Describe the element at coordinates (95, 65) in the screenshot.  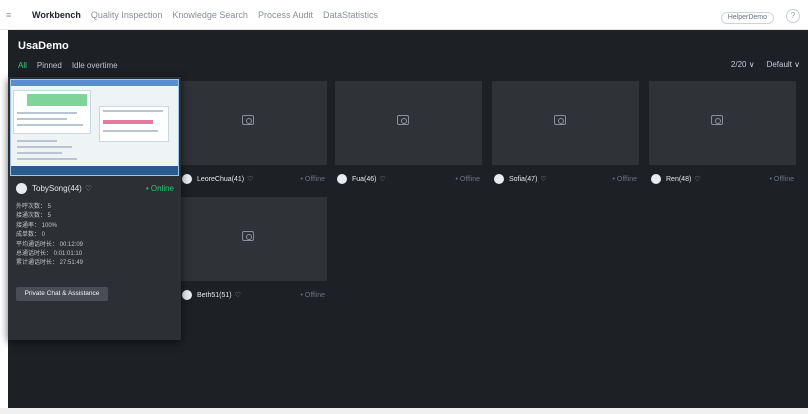
I see `filter-idle-overtime: Idle overtime` at that location.